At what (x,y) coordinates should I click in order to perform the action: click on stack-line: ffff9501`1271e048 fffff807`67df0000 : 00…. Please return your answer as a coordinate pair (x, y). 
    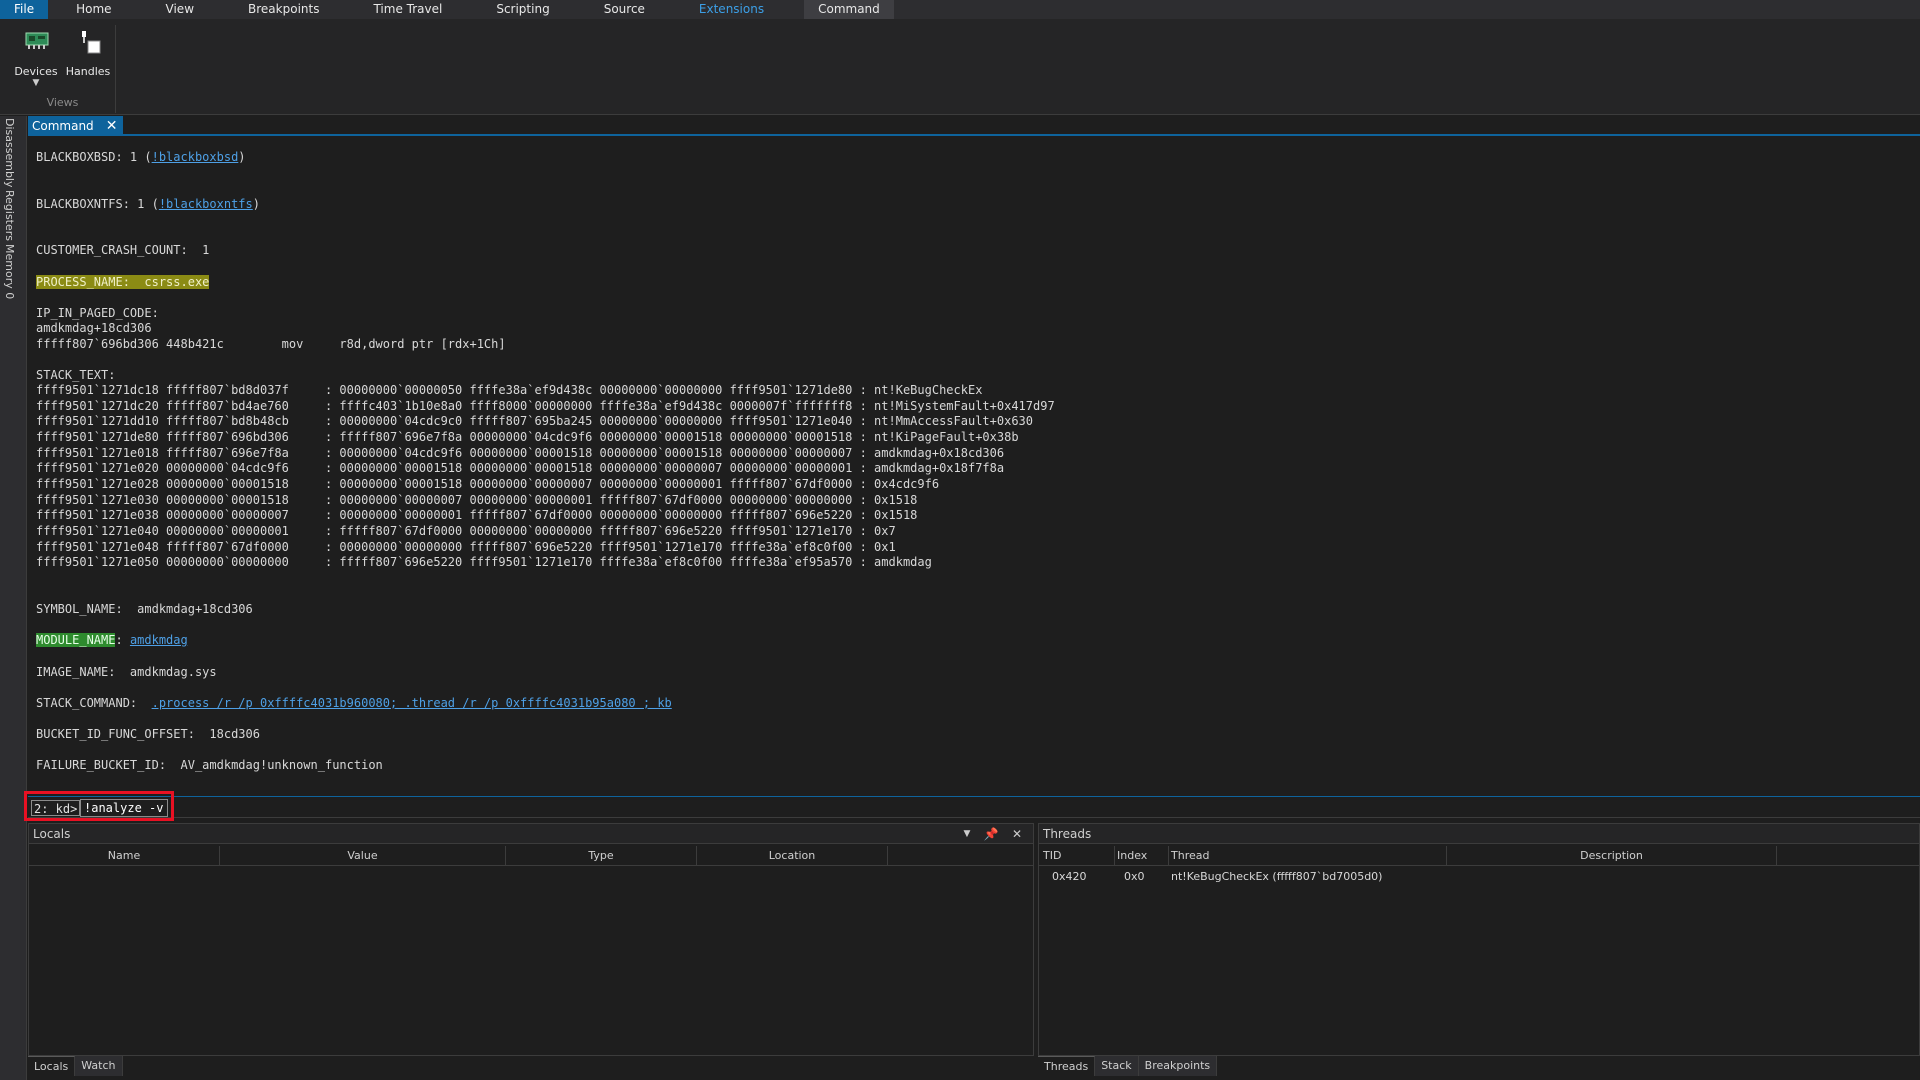
    Looking at the image, I should click on (466, 547).